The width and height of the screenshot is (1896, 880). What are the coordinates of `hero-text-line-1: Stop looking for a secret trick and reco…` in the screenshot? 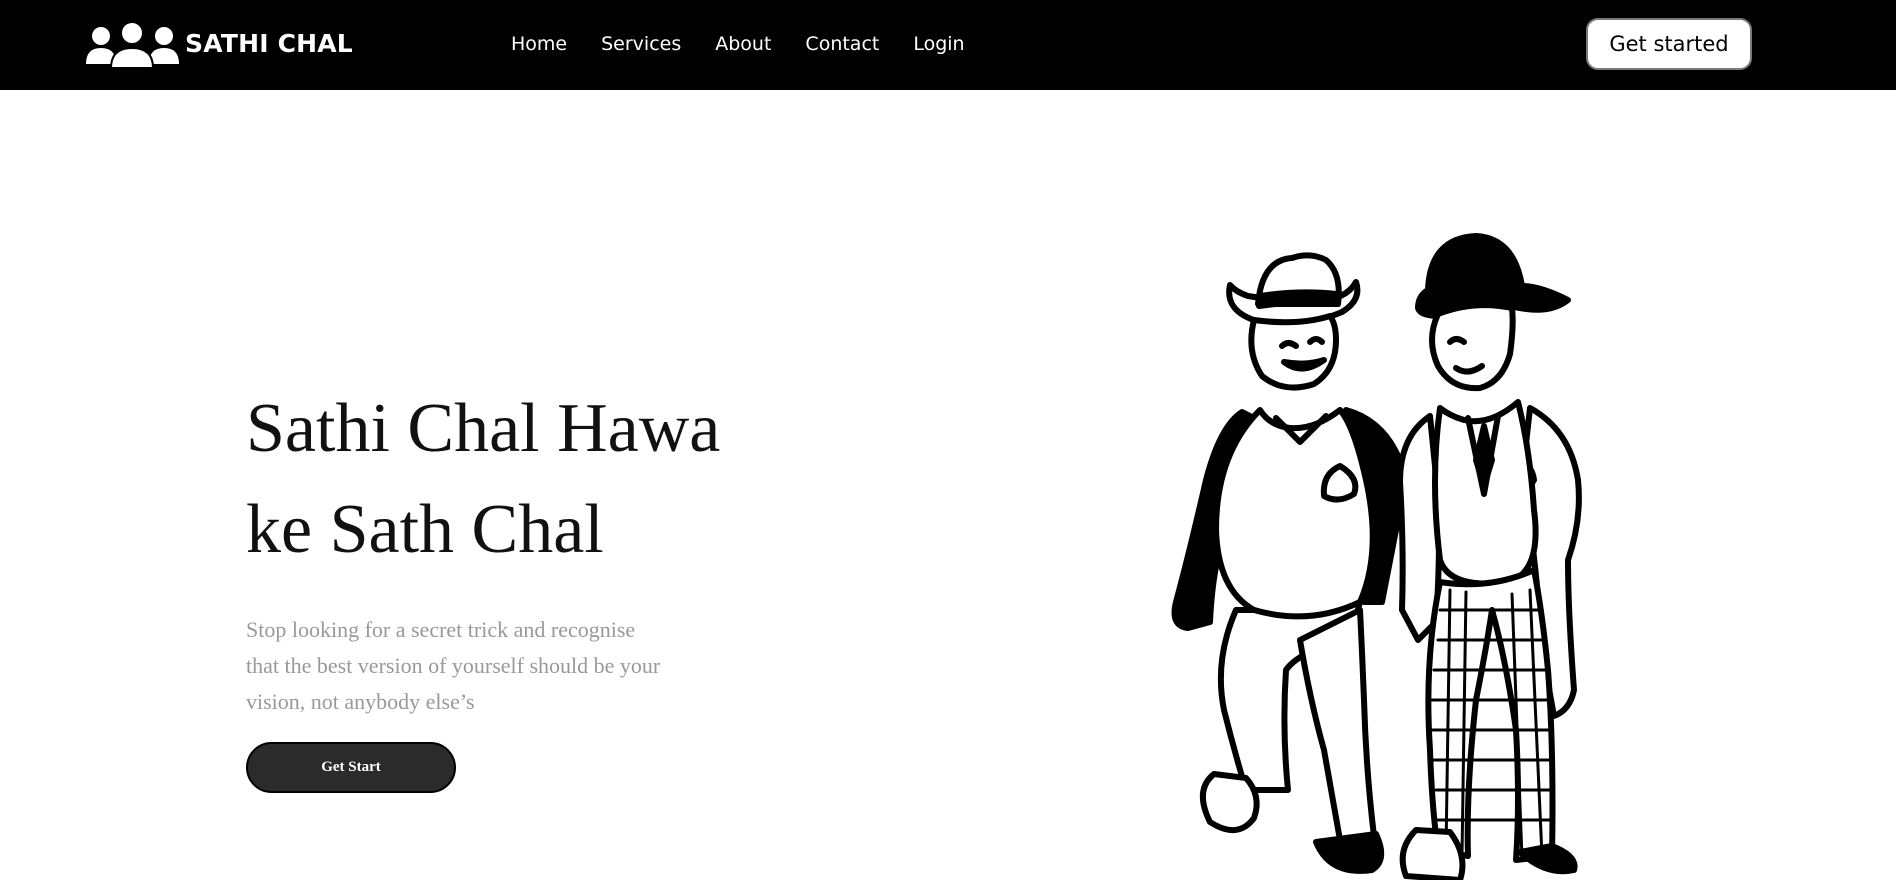 It's located at (441, 629).